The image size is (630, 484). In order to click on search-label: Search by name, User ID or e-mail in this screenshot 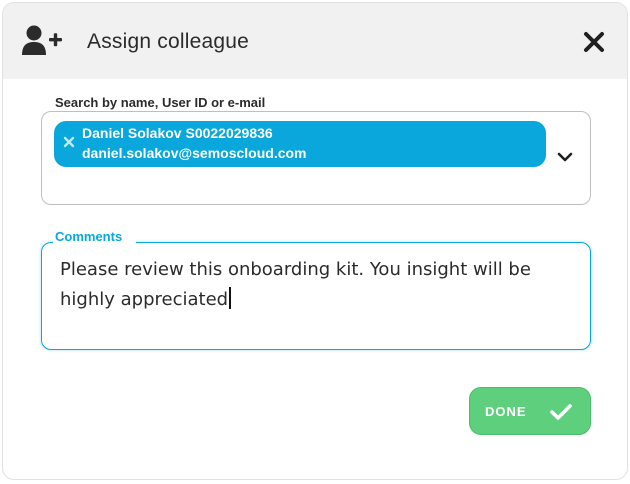, I will do `click(161, 102)`.